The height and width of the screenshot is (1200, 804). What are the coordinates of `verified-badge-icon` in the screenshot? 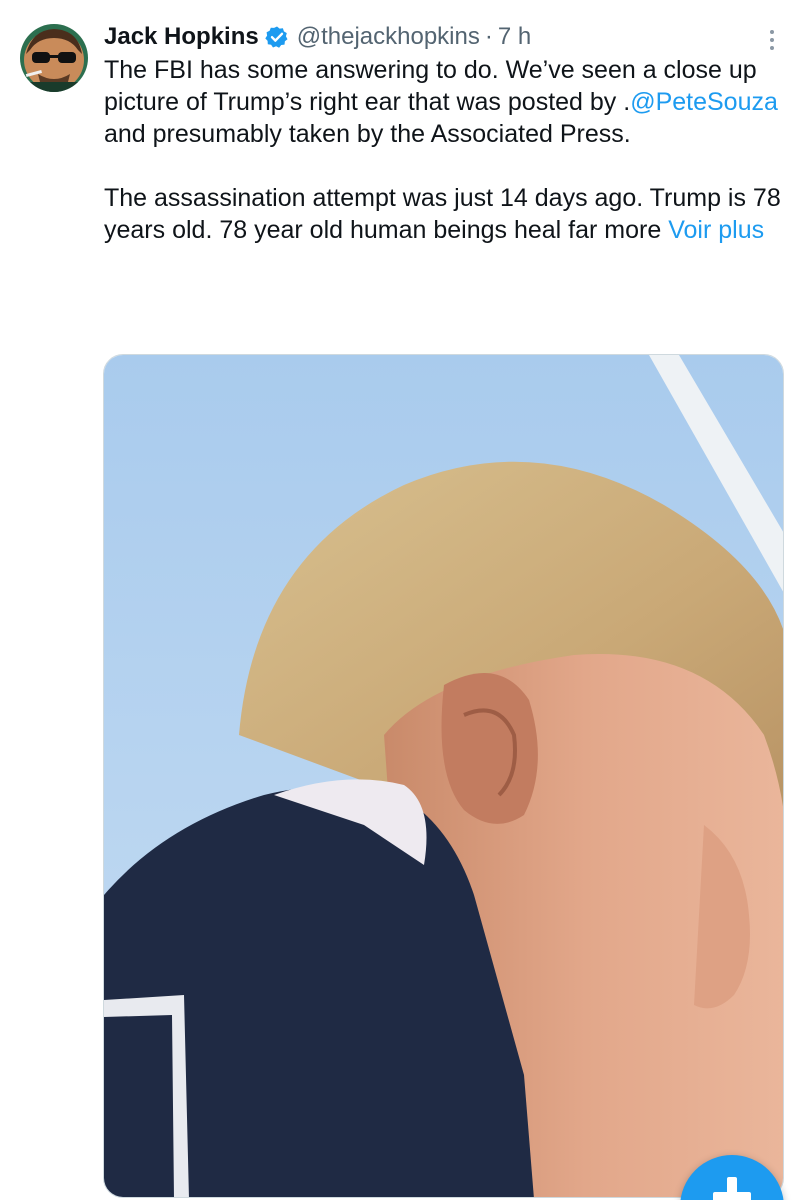 It's located at (277, 37).